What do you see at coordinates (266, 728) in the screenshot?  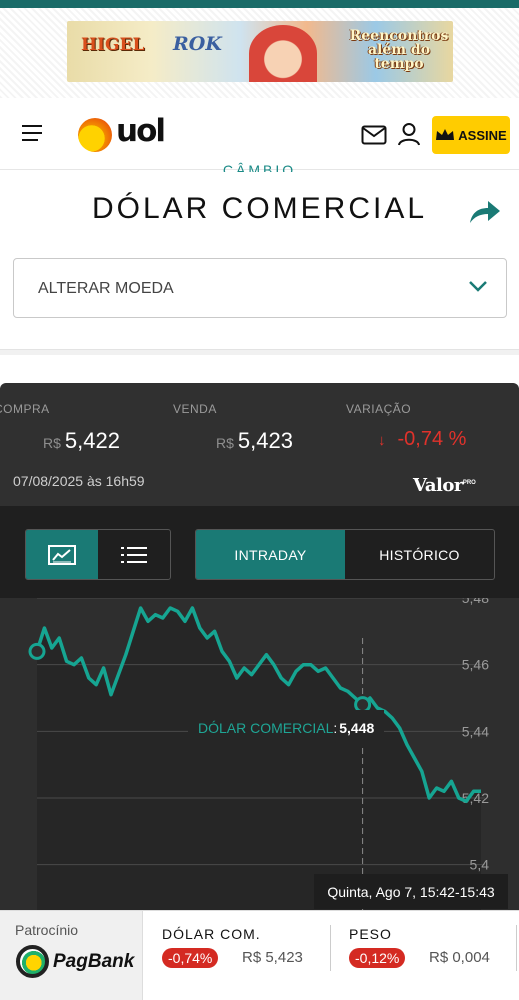 I see `tooltip-series-name: DÓLAR COMERCIAL` at bounding box center [266, 728].